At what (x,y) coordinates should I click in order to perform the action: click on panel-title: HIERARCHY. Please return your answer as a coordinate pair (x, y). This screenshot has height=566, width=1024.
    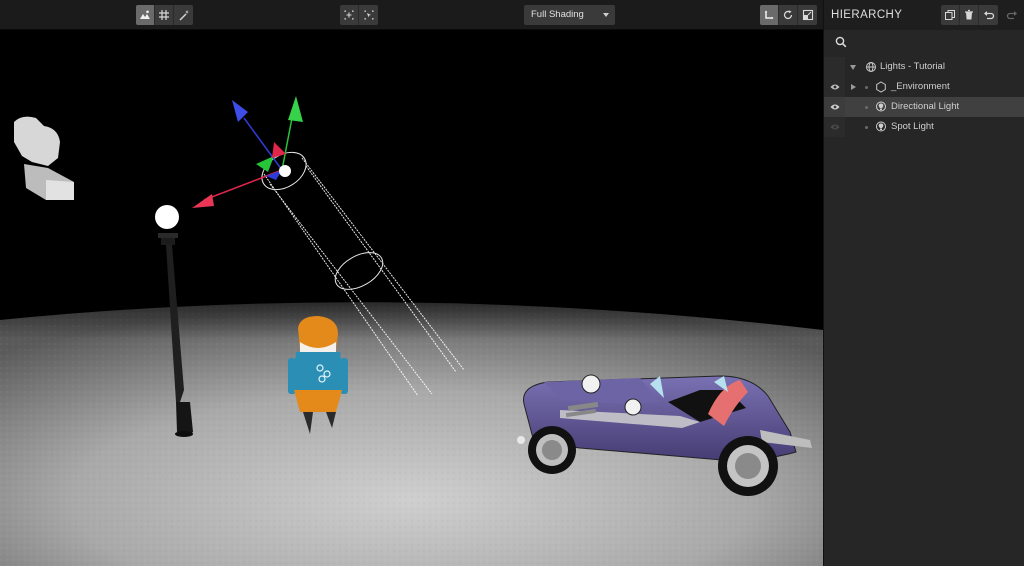
    Looking at the image, I should click on (867, 15).